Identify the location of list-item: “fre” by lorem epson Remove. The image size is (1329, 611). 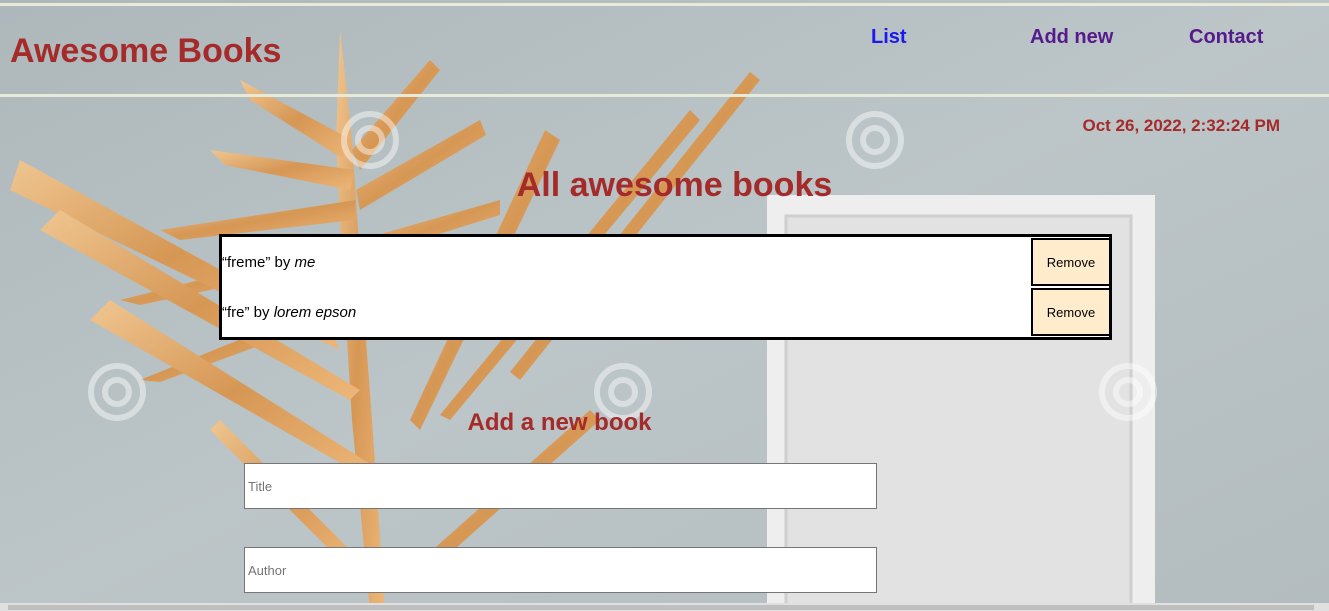
(666, 312).